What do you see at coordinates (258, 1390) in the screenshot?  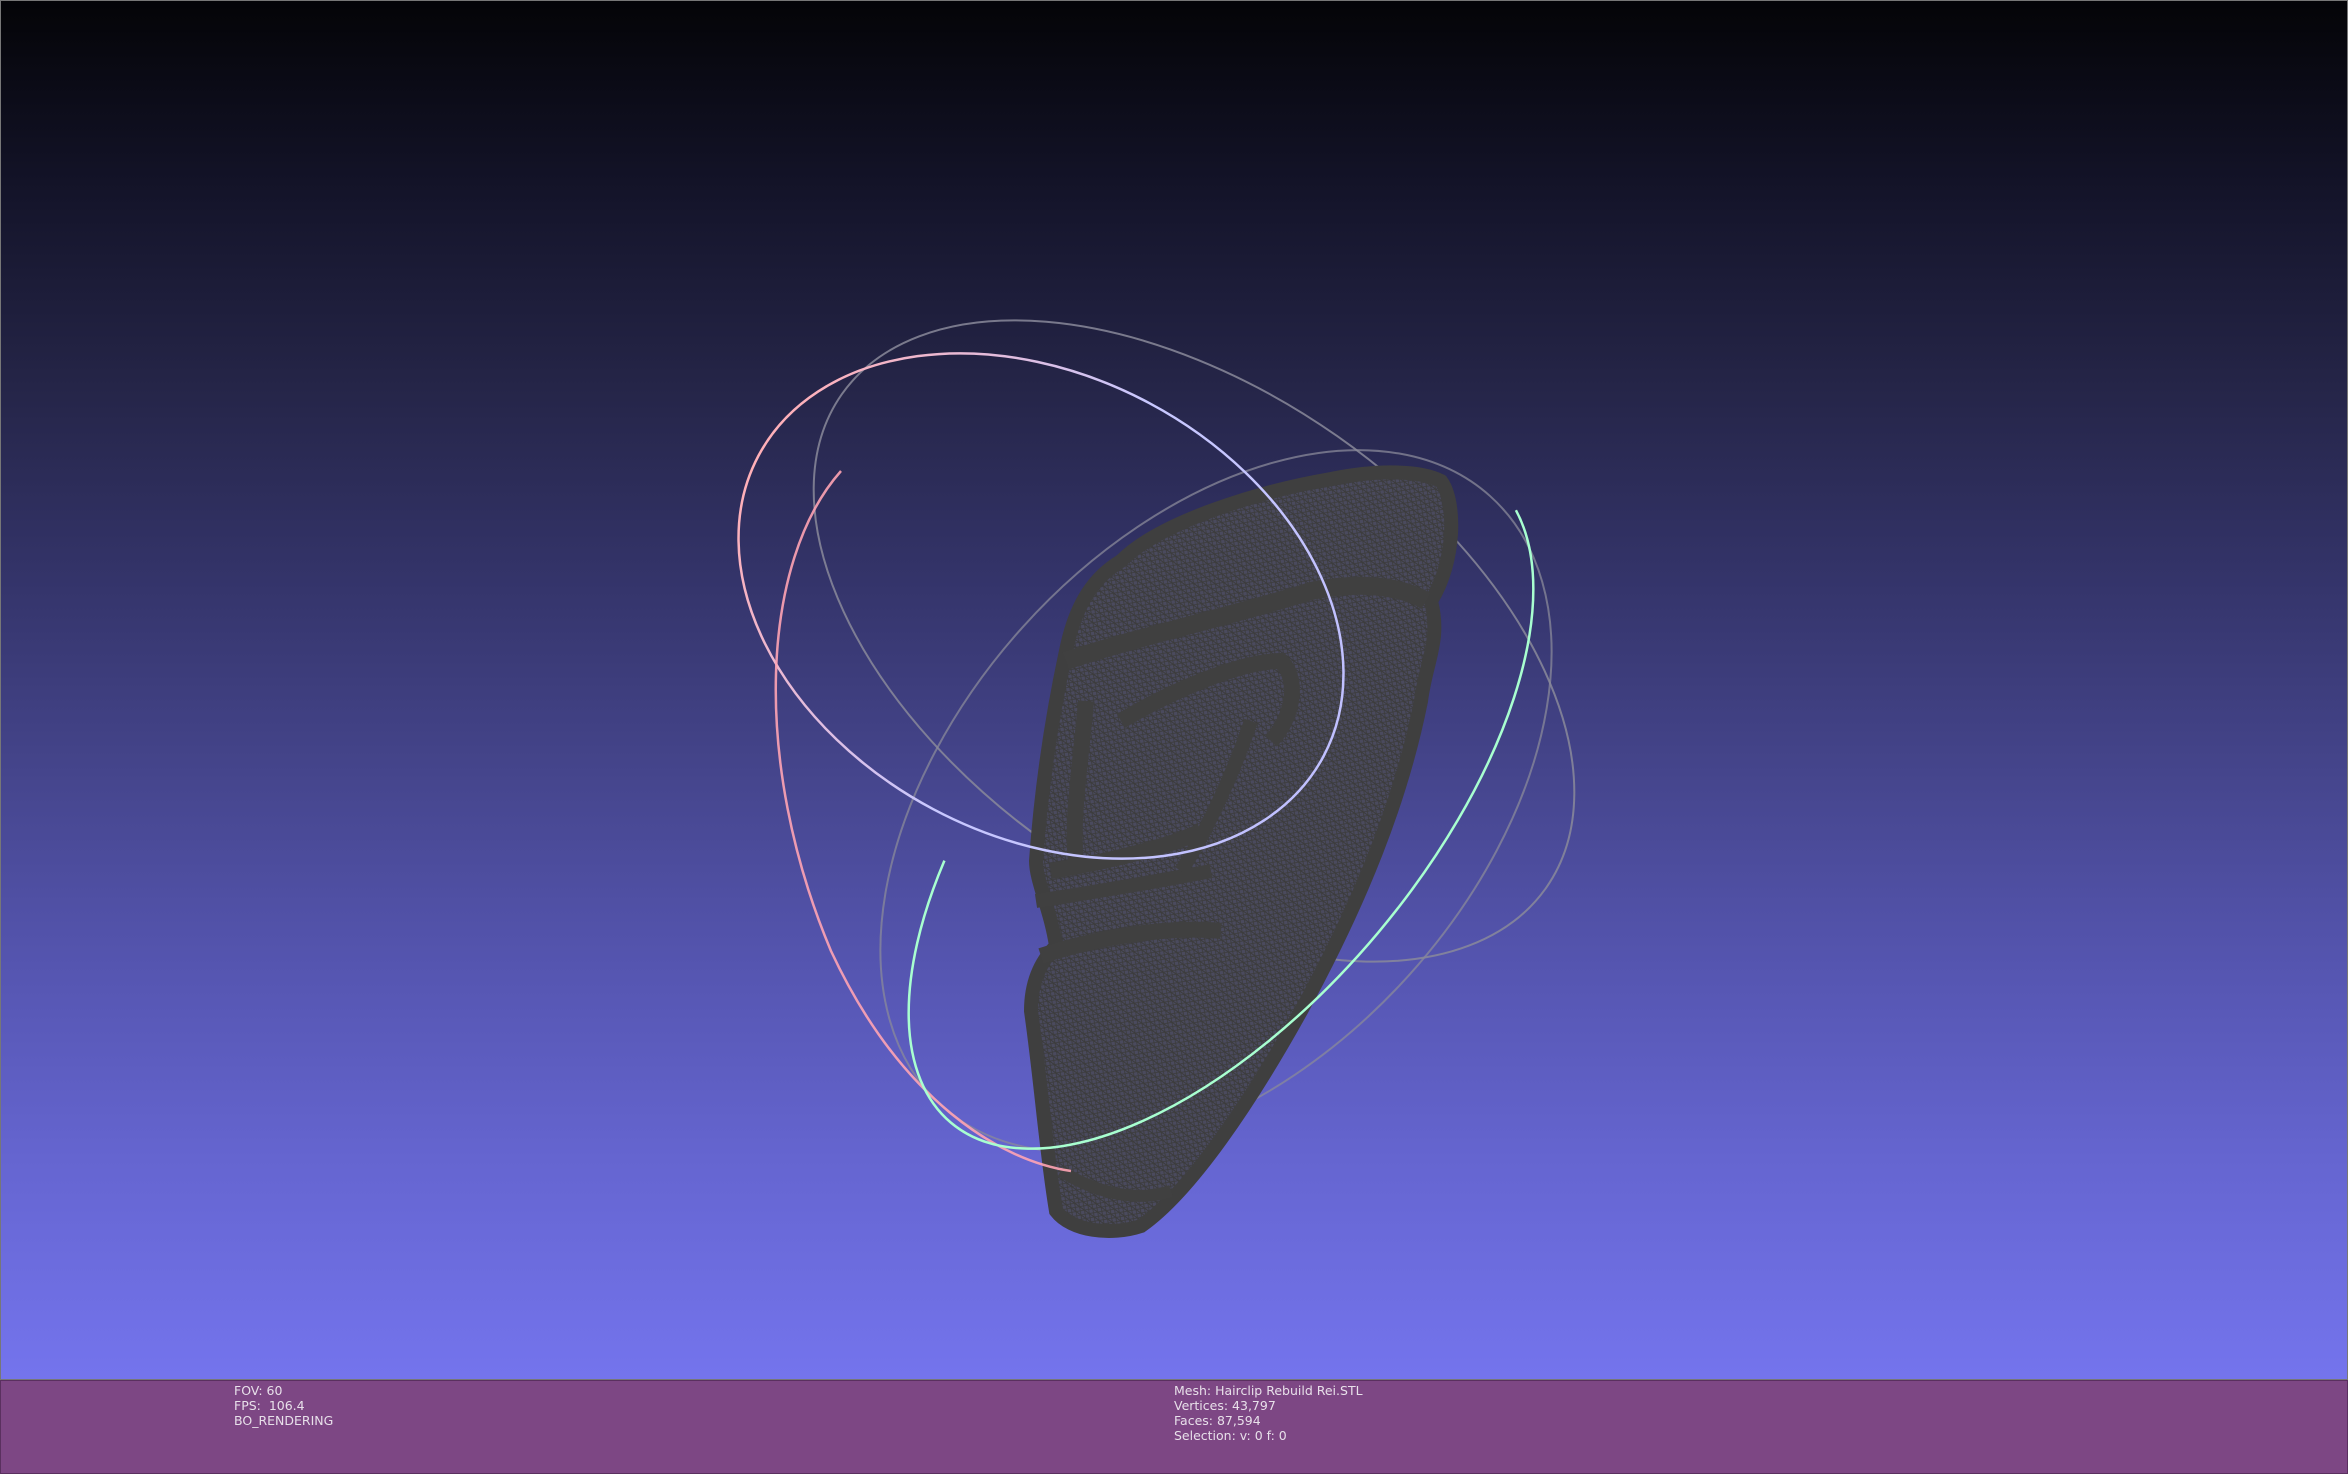 I see `fov-readout: FOV: 60` at bounding box center [258, 1390].